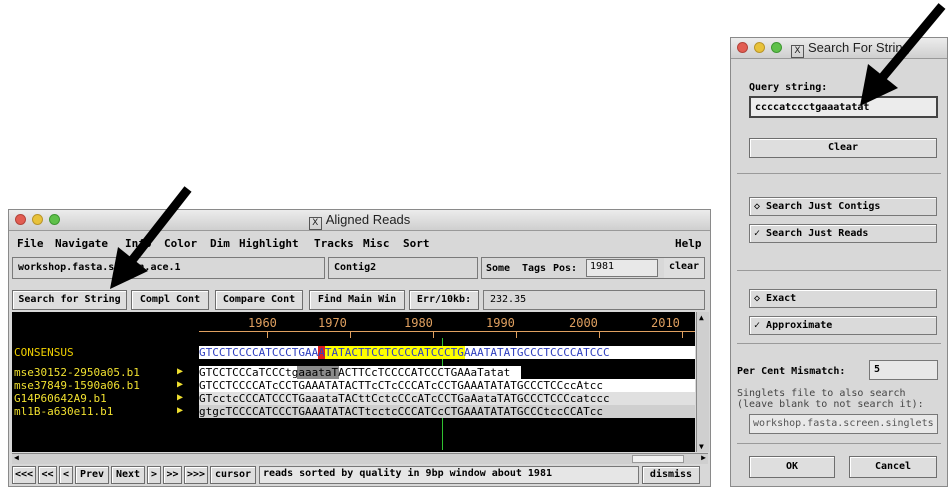 The image size is (950, 489). What do you see at coordinates (702, 382) in the screenshot?
I see `vertical-scrollbar: ▲ ▼` at bounding box center [702, 382].